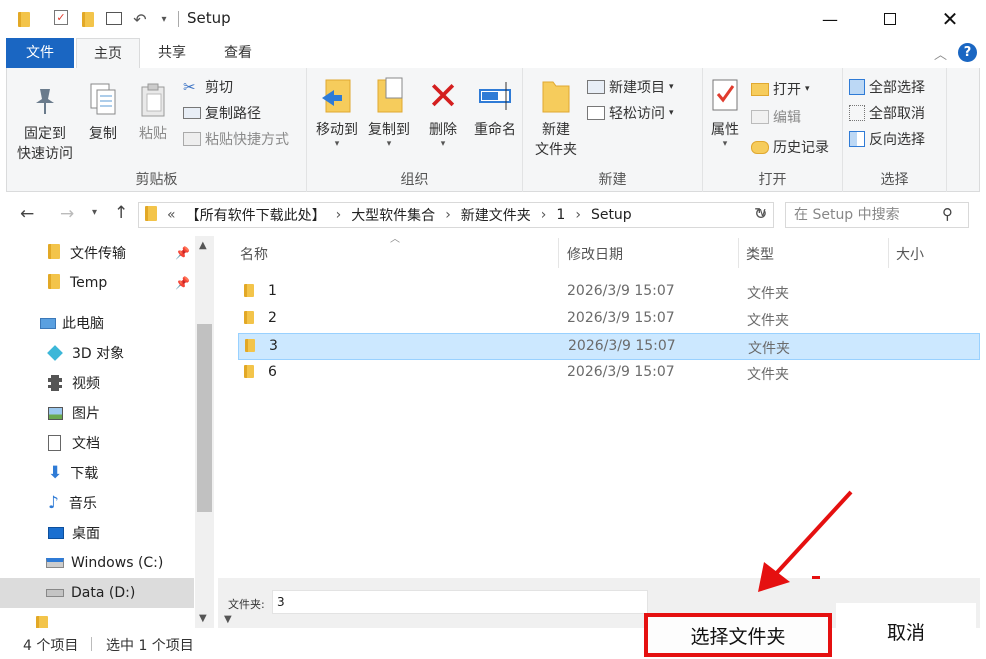  I want to click on tab-home: 主页, so click(108, 53).